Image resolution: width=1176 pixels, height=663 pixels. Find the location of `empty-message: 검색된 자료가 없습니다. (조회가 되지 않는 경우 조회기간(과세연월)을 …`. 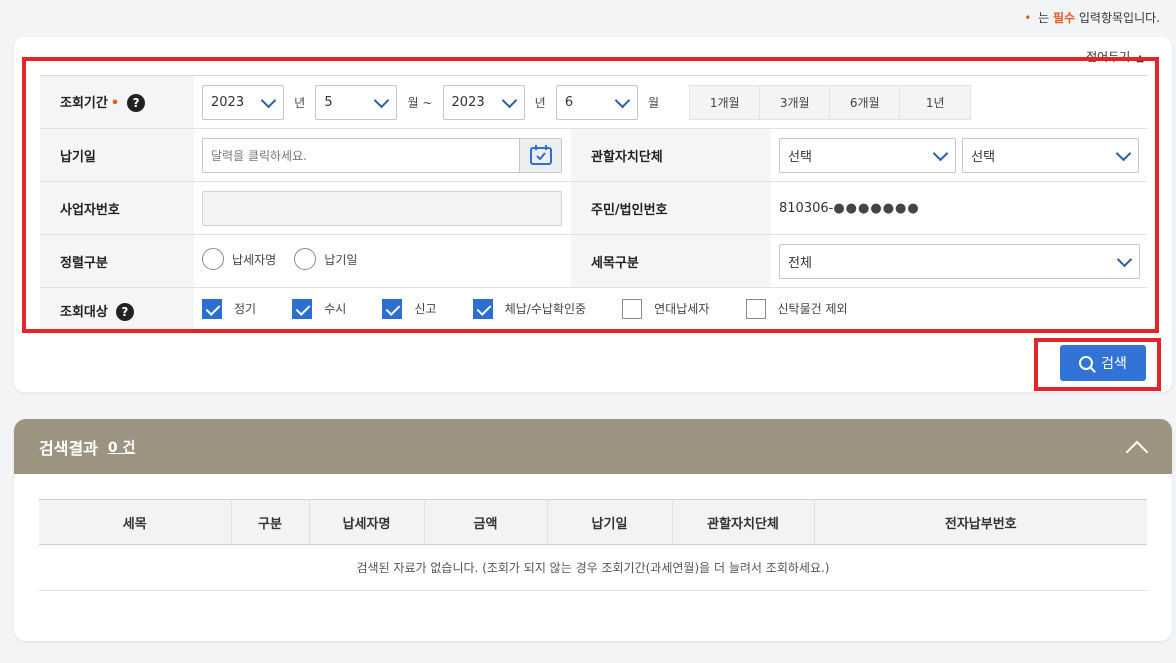

empty-message: 검색된 자료가 없습니다. (조회가 되지 않는 경우 조회기간(과세연월)을 … is located at coordinates (593, 567).